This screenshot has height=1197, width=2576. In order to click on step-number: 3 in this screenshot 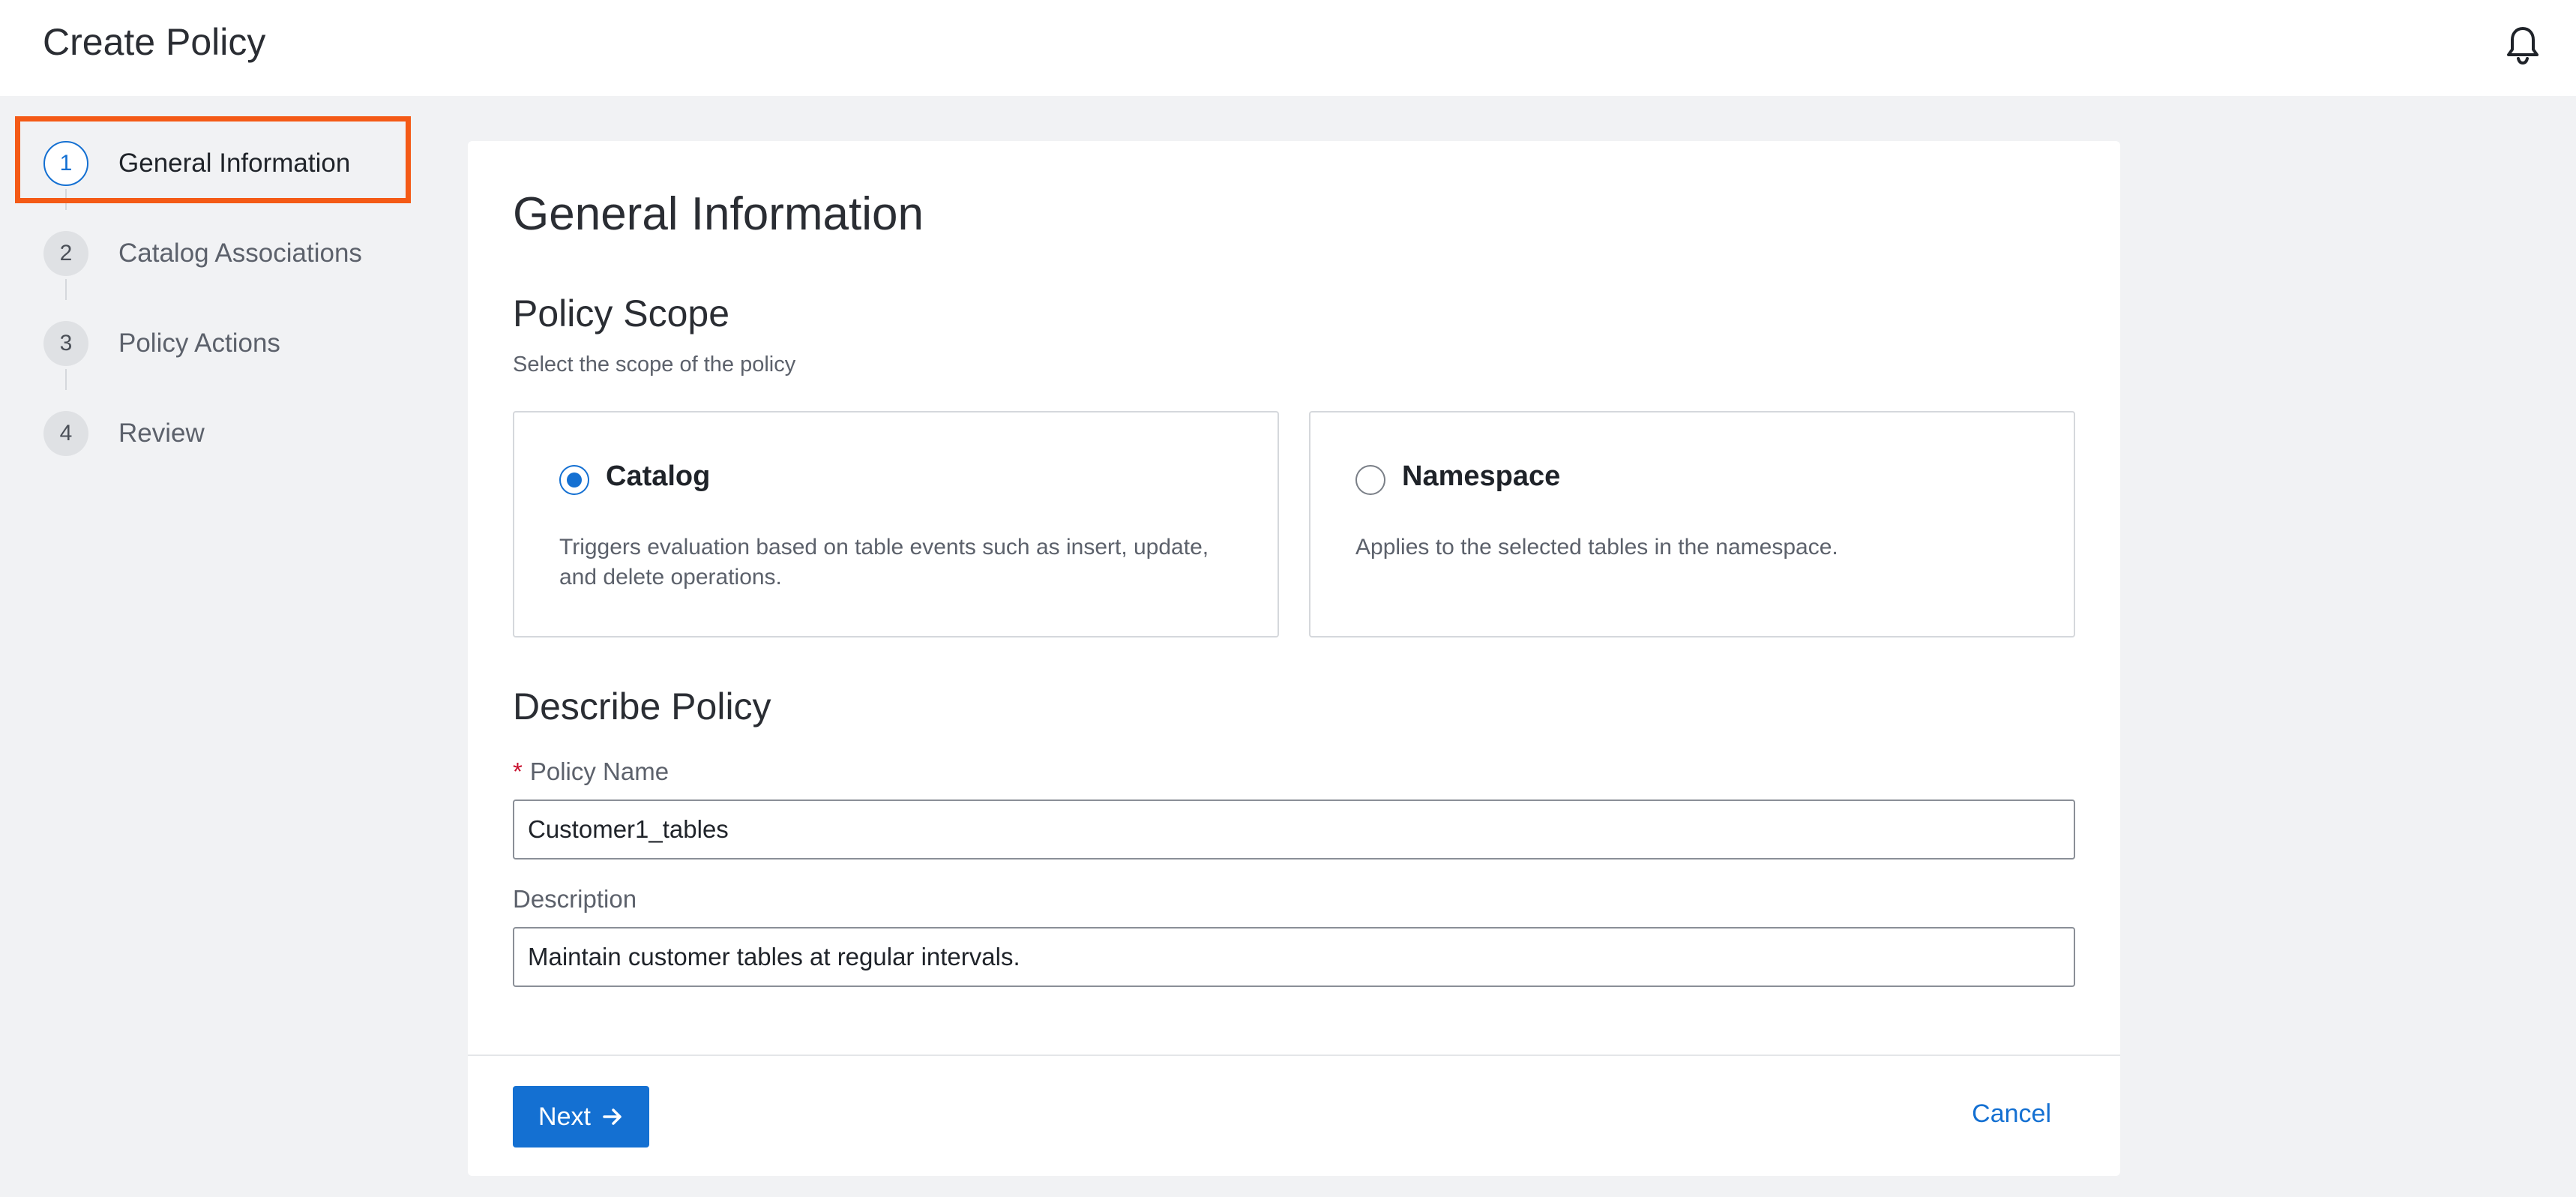, I will do `click(65, 343)`.